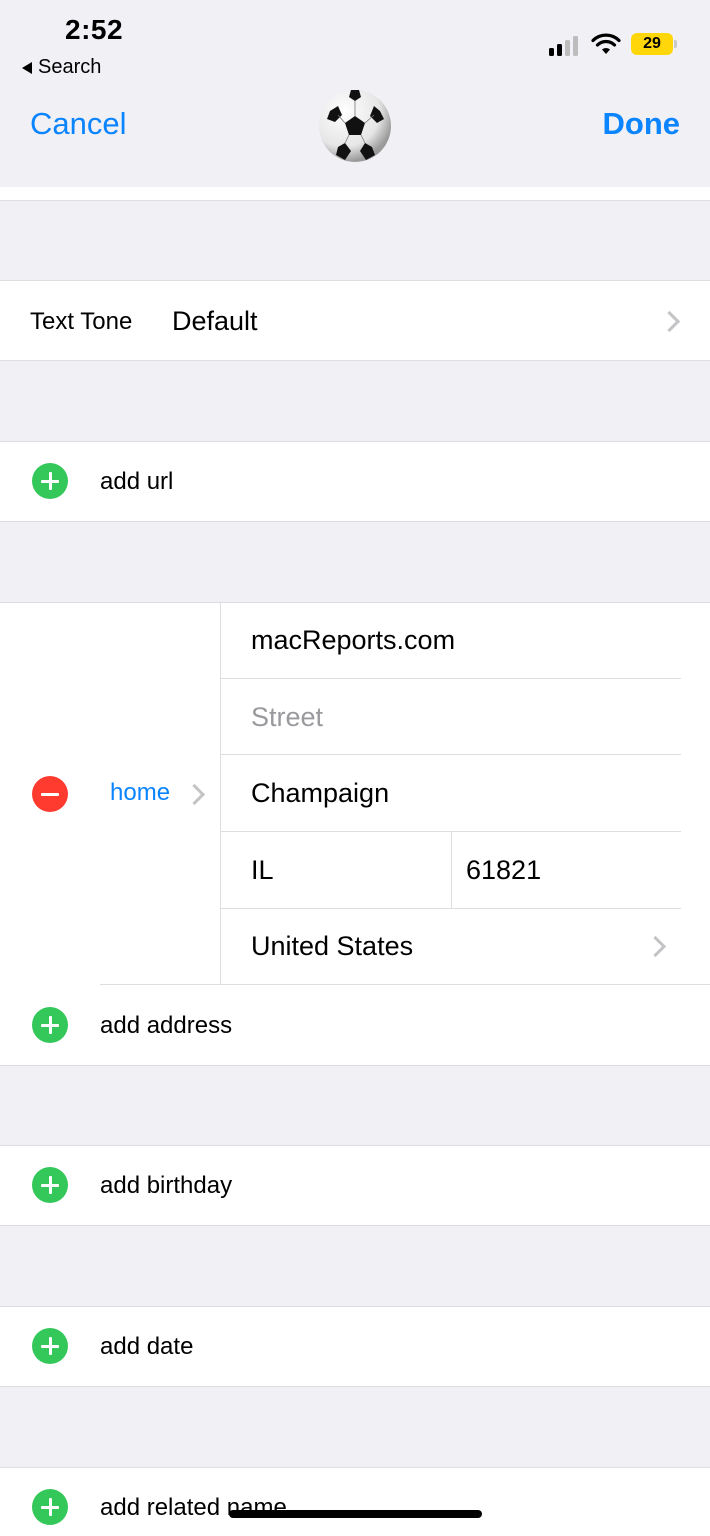  What do you see at coordinates (652, 44) in the screenshot?
I see `battery-icon: 29` at bounding box center [652, 44].